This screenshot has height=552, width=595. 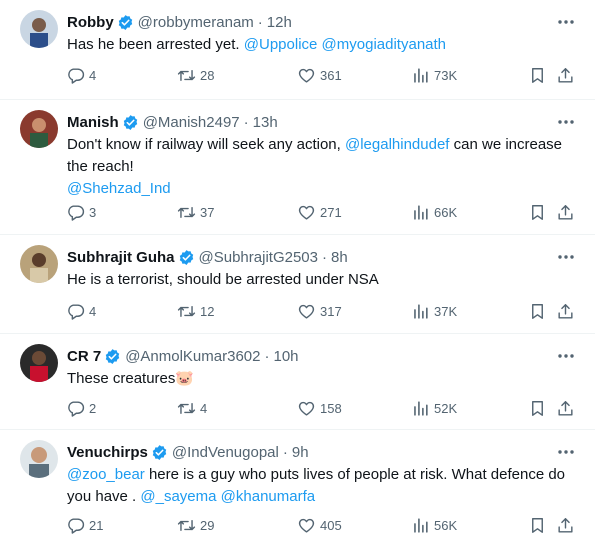 What do you see at coordinates (81, 408) in the screenshot?
I see `reply-button: 2` at bounding box center [81, 408].